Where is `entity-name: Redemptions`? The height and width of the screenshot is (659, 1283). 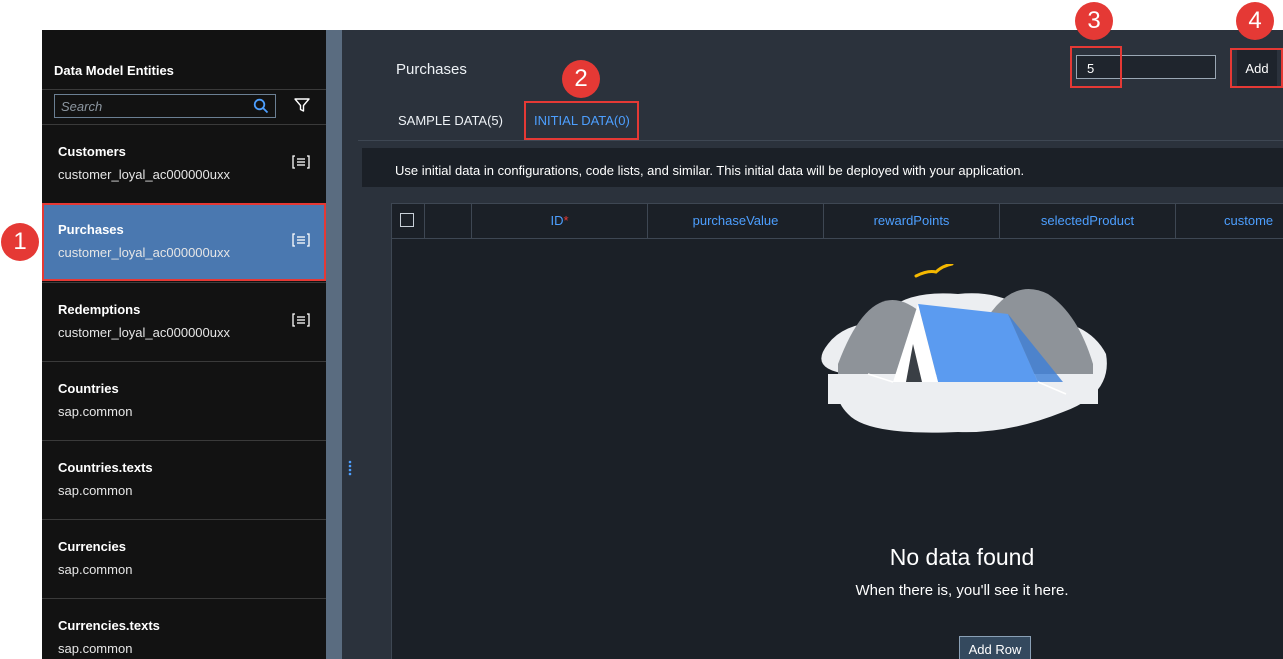
entity-name: Redemptions is located at coordinates (99, 309).